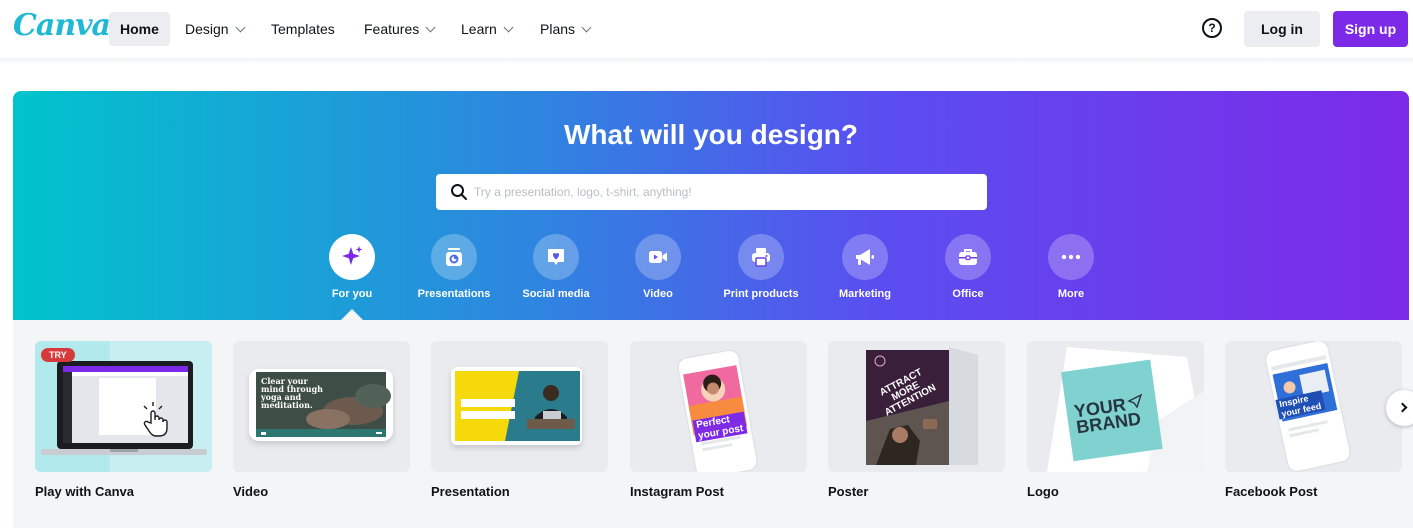 Image resolution: width=1413 pixels, height=528 pixels. What do you see at coordinates (479, 29) in the screenshot?
I see `nav-learn-label: Learn` at bounding box center [479, 29].